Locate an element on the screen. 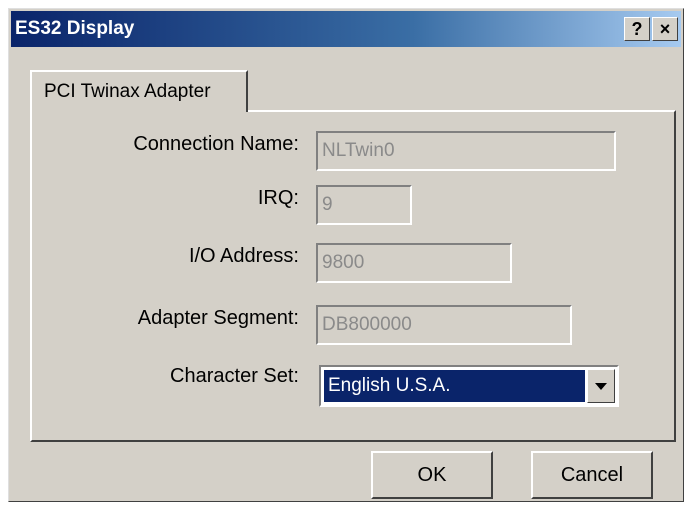  dropdown-arrow-button is located at coordinates (601, 386).